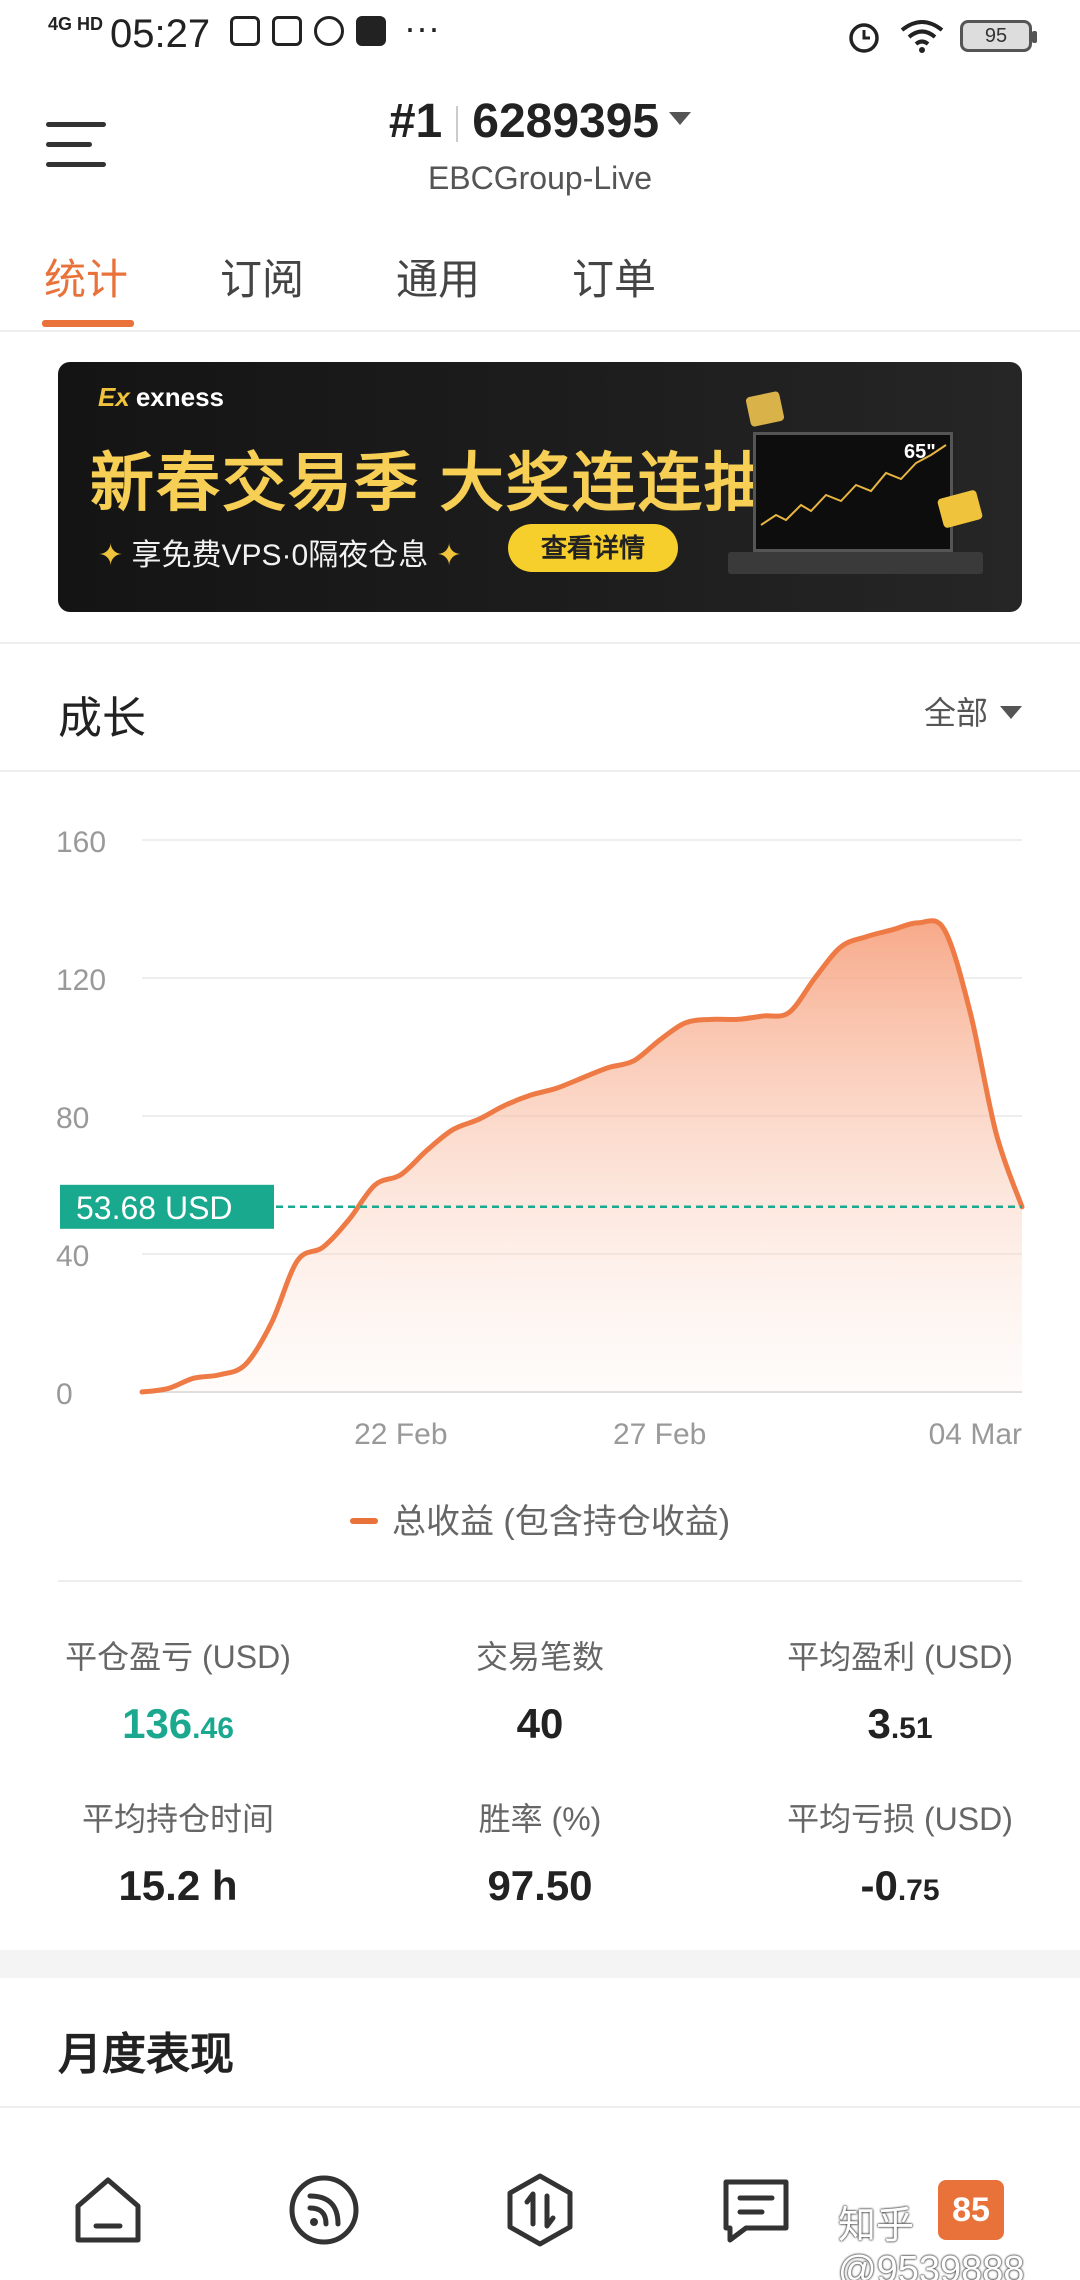  I want to click on battery-indicator: 95, so click(998, 36).